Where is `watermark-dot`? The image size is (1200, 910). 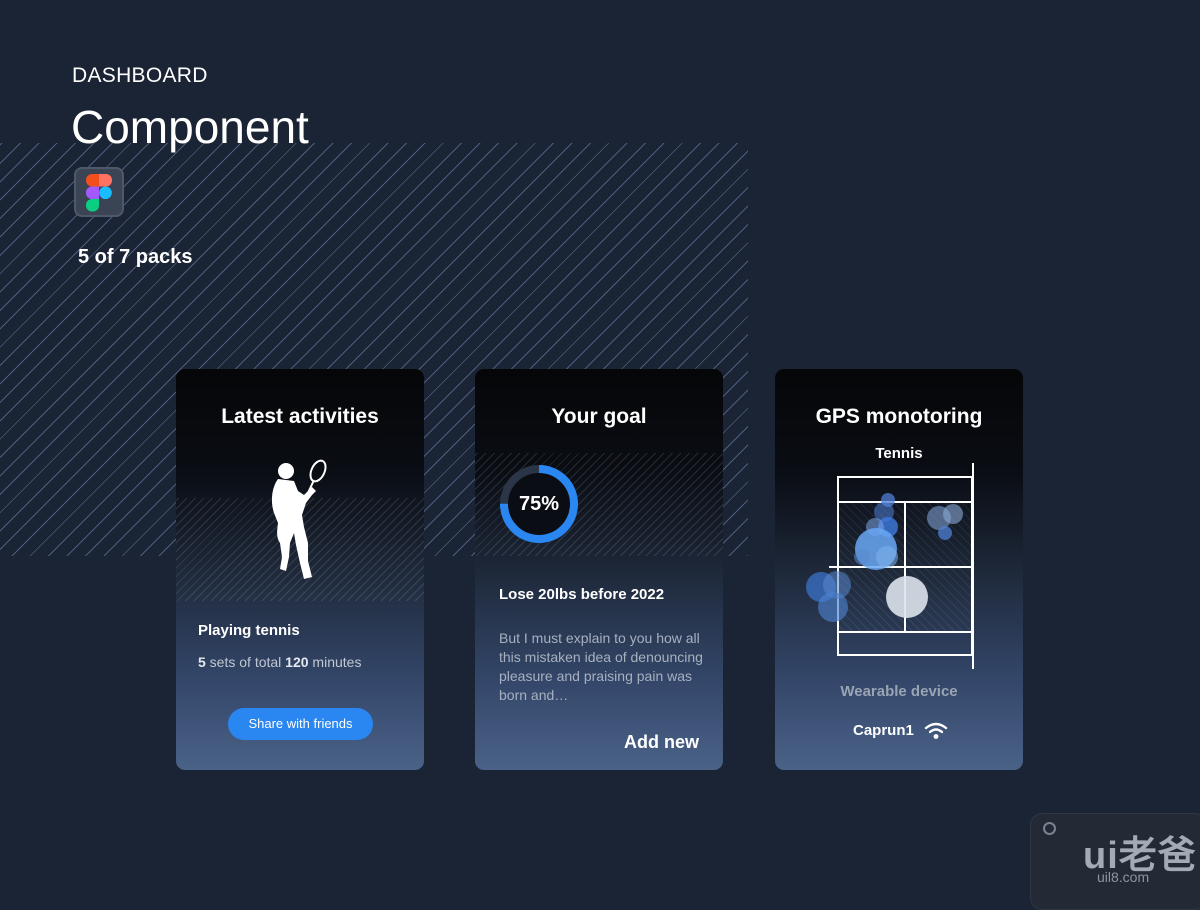
watermark-dot is located at coordinates (1049, 828).